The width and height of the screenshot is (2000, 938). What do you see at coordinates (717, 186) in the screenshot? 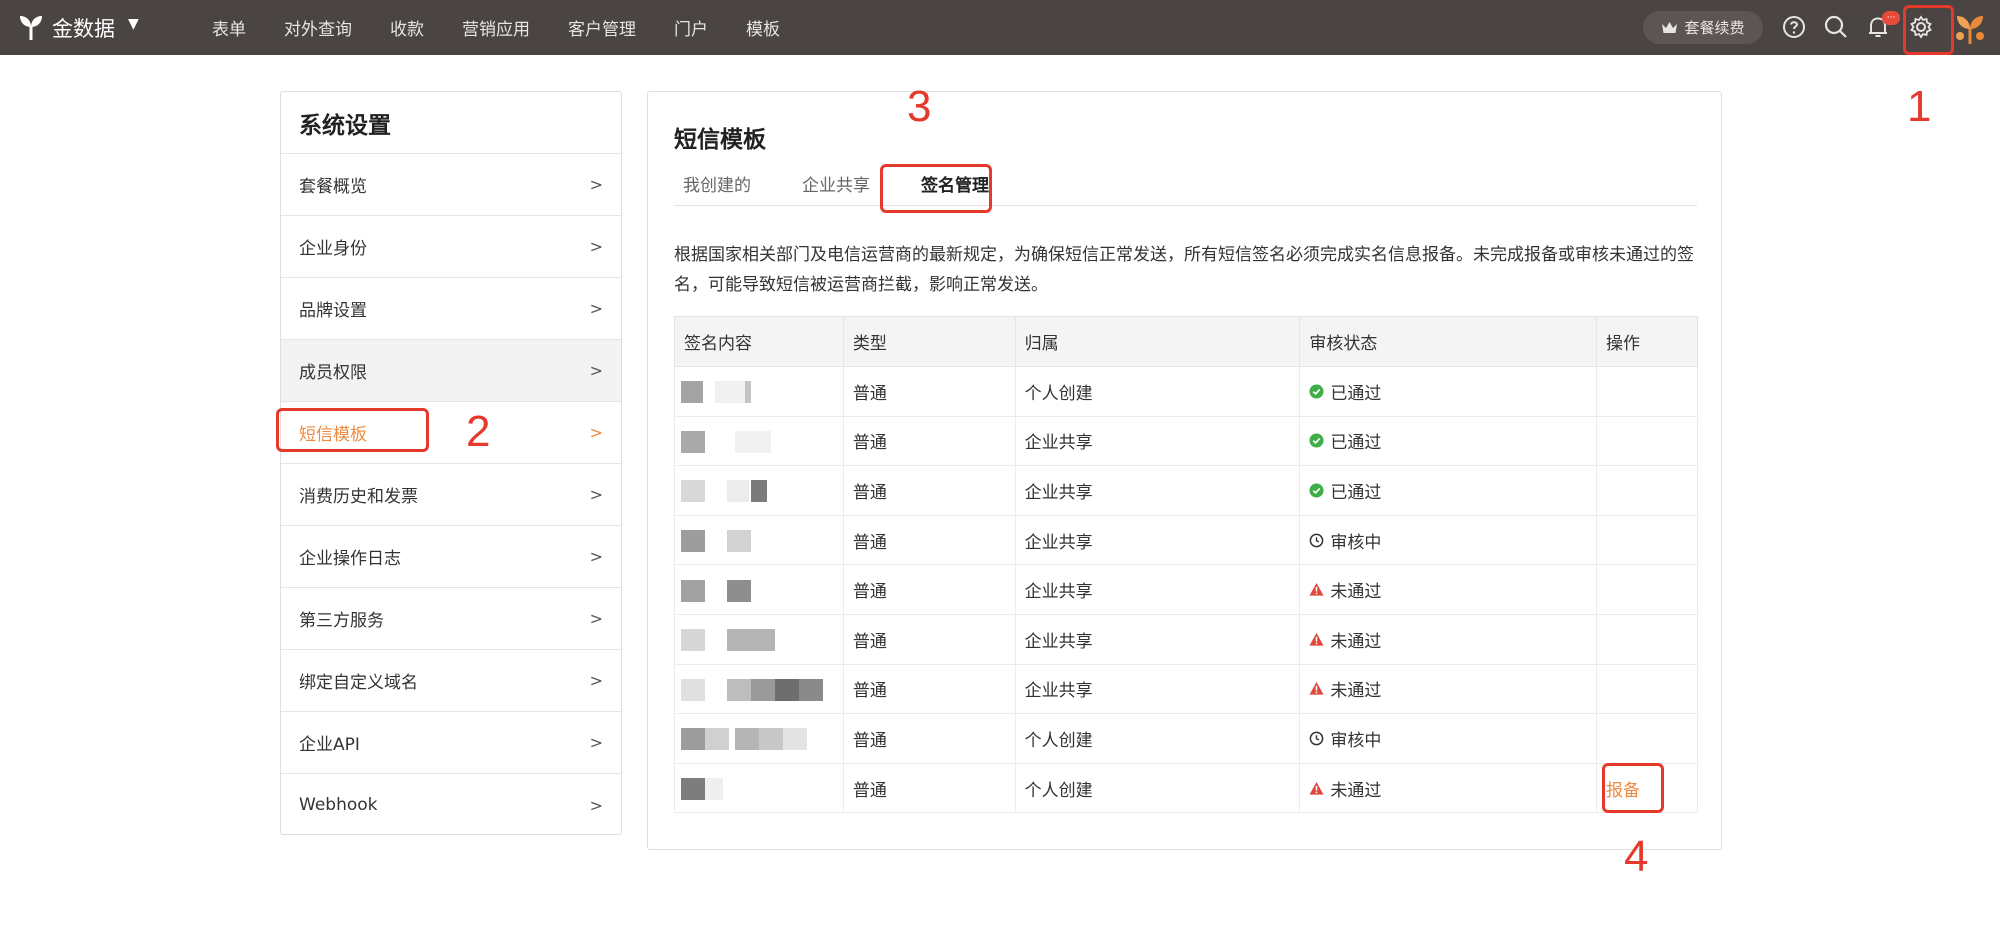
I see `tab-created-by-me: 我创建的` at bounding box center [717, 186].